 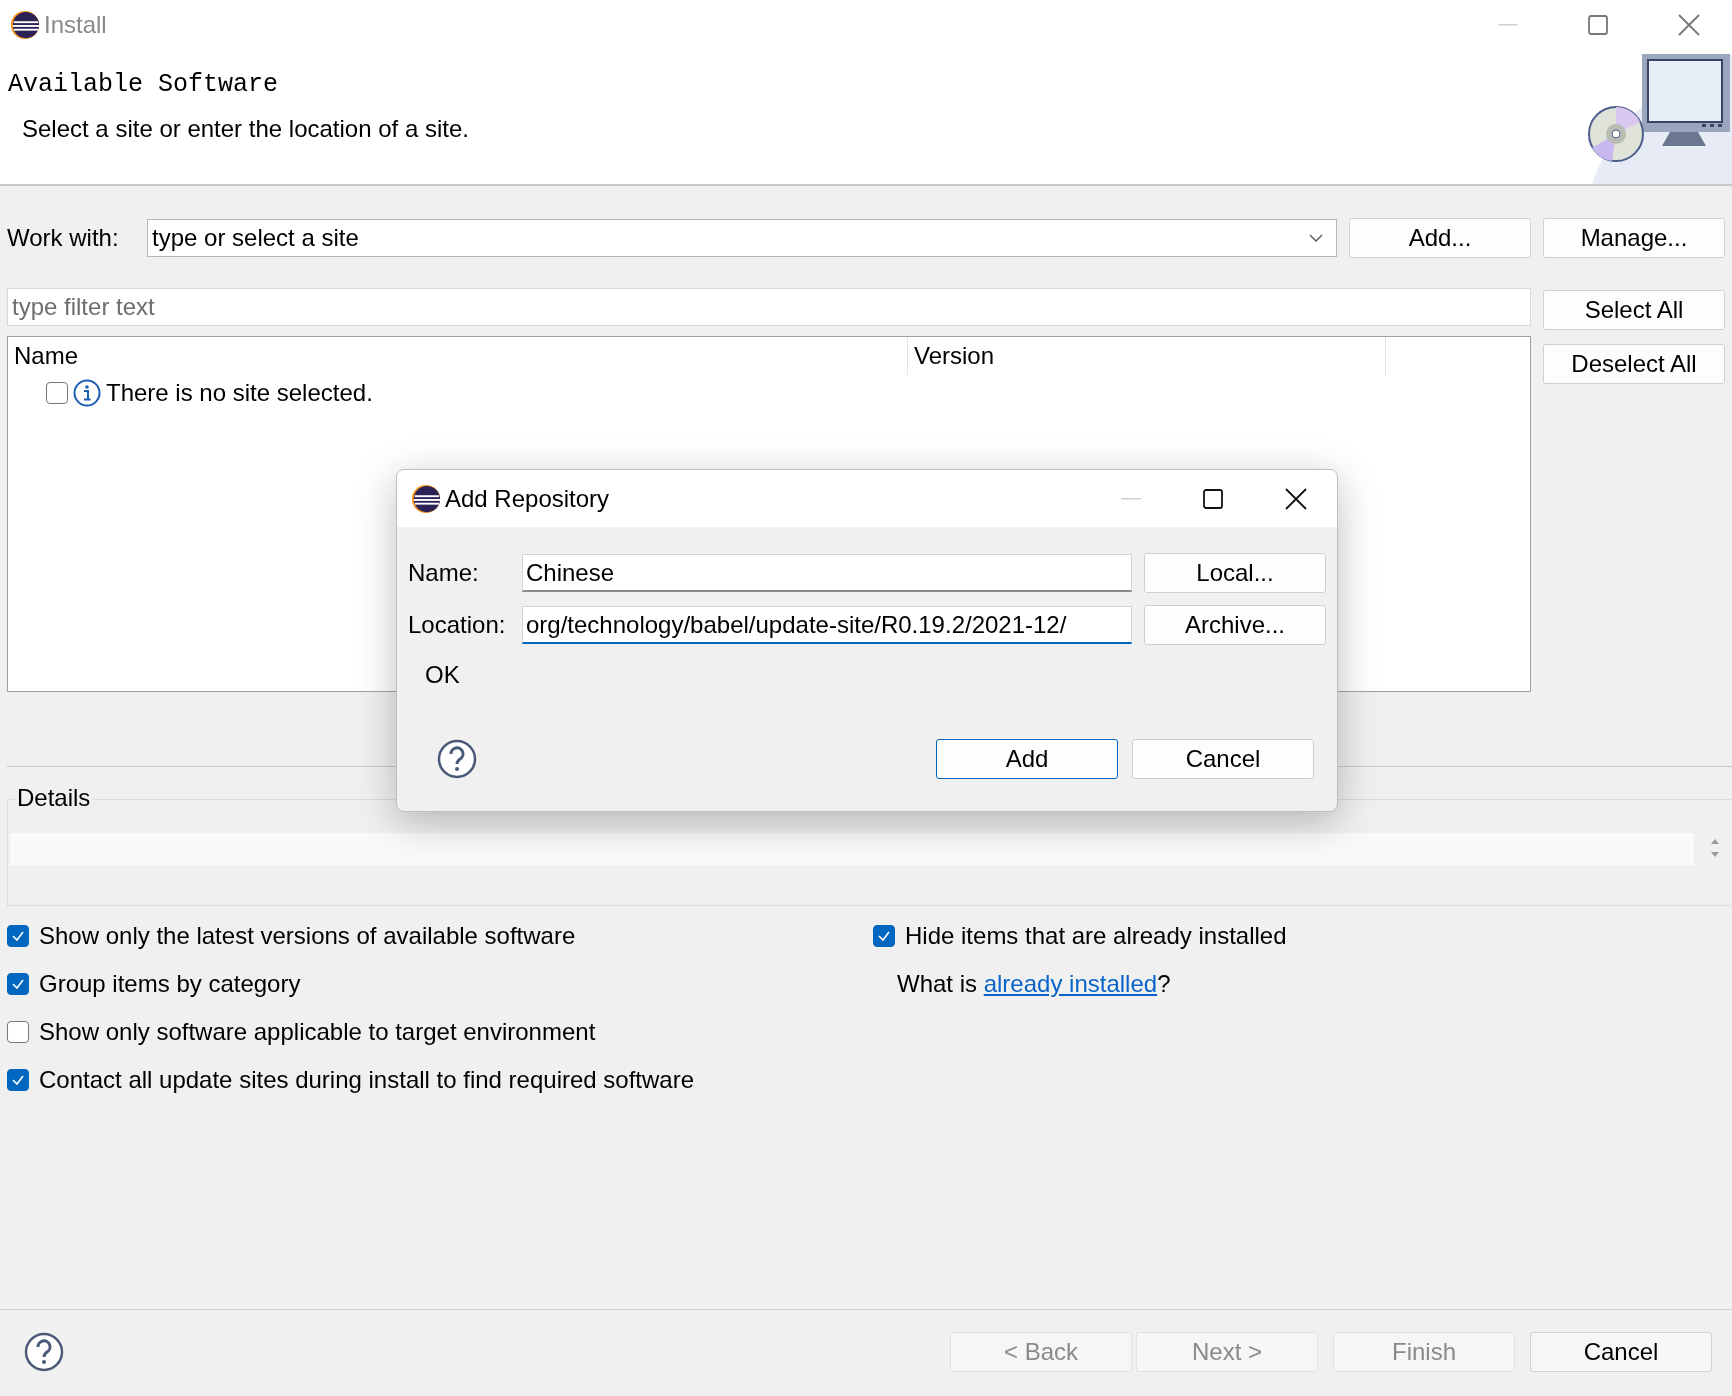 I want to click on info-icon, so click(x=87, y=393).